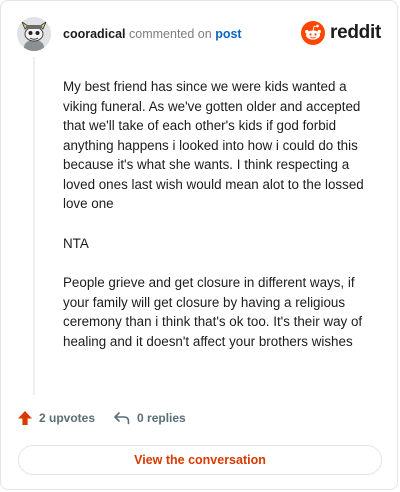  Describe the element at coordinates (161, 418) in the screenshot. I see `replies-count: 0 replies` at that location.